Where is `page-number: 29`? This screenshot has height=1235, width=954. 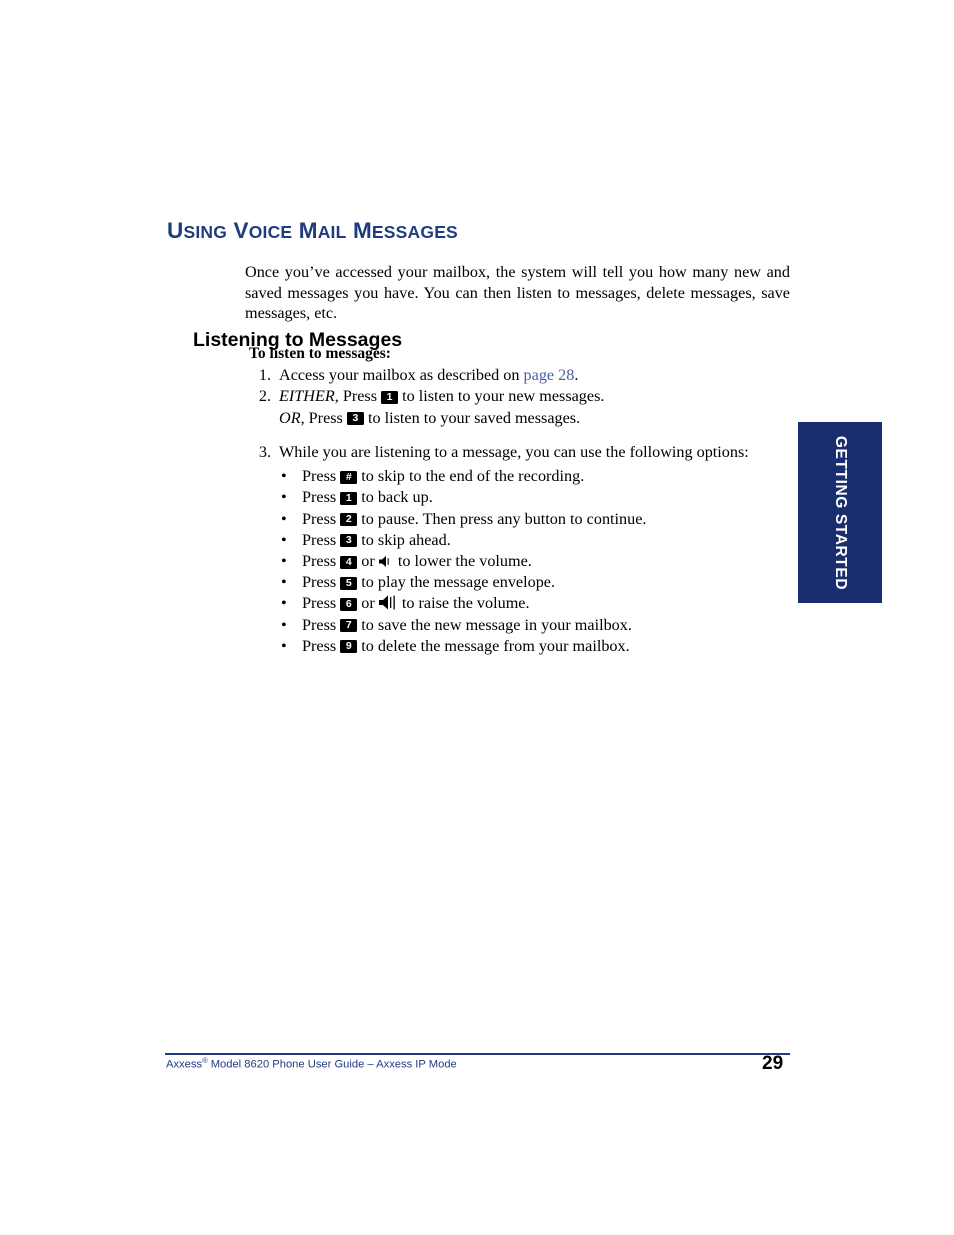
page-number: 29 is located at coordinates (773, 1063).